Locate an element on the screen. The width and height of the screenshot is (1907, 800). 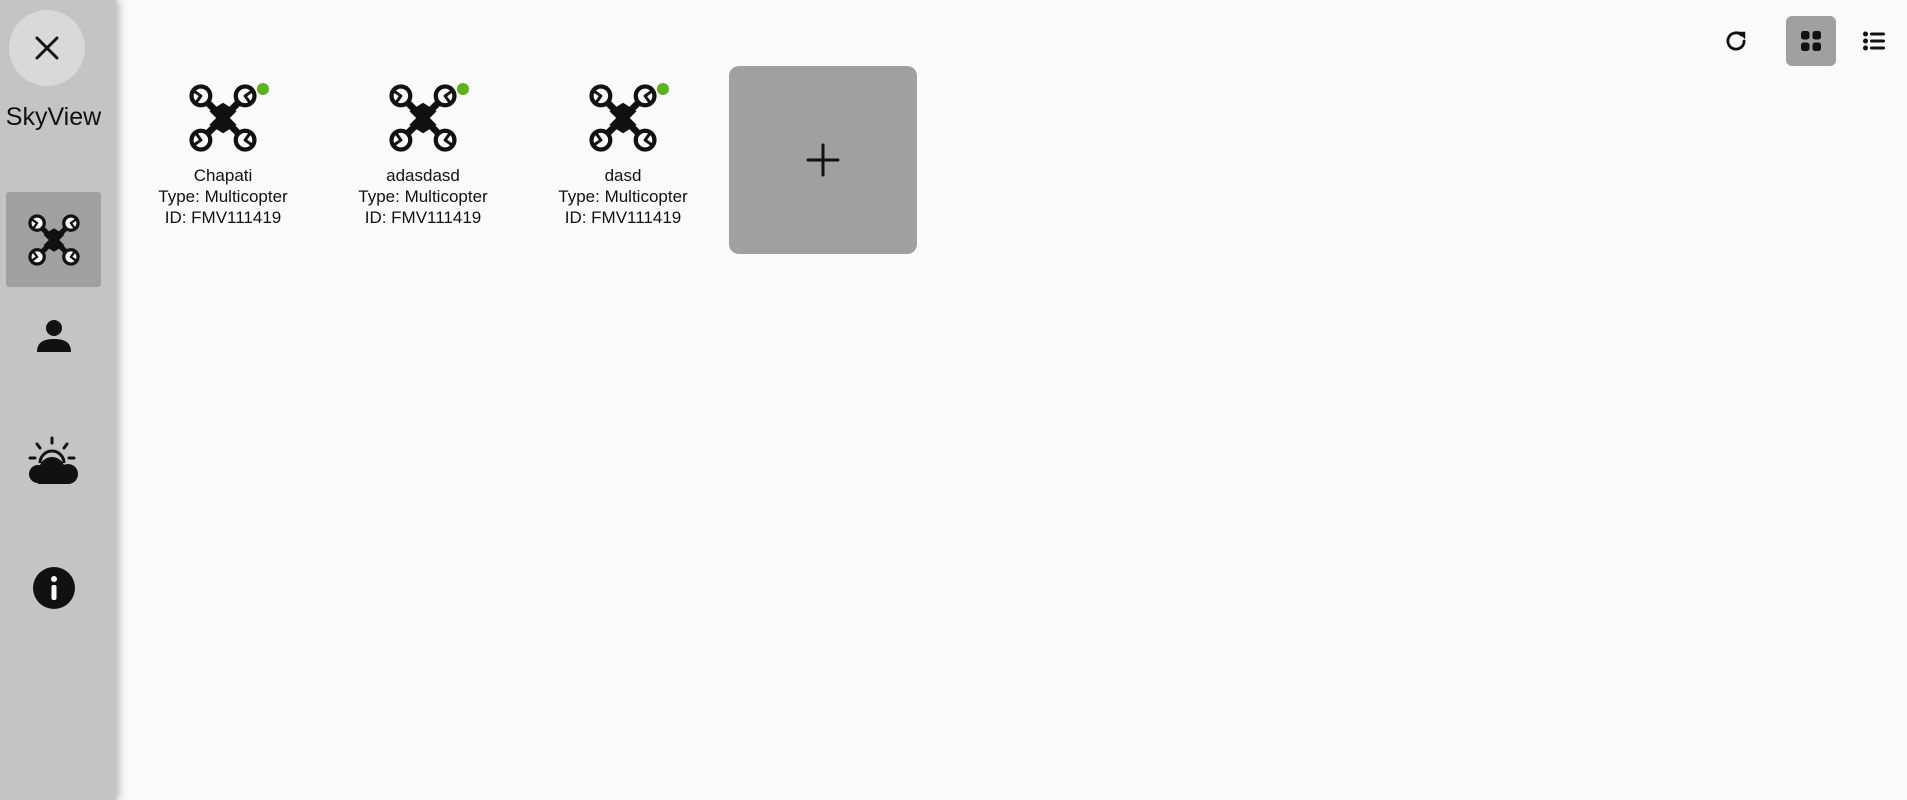
drone-card: Chapati Type: Multicopter ID: FMV111419 is located at coordinates (223, 153).